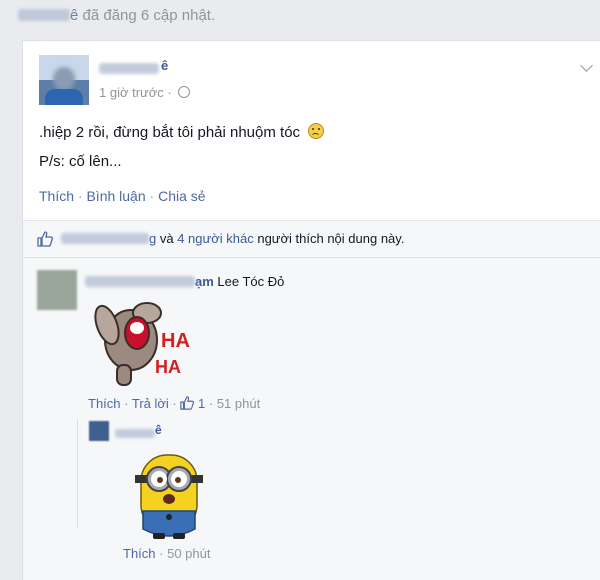 This screenshot has height=580, width=600. Describe the element at coordinates (150, 403) in the screenshot. I see `reply-link: Trả lời` at that location.